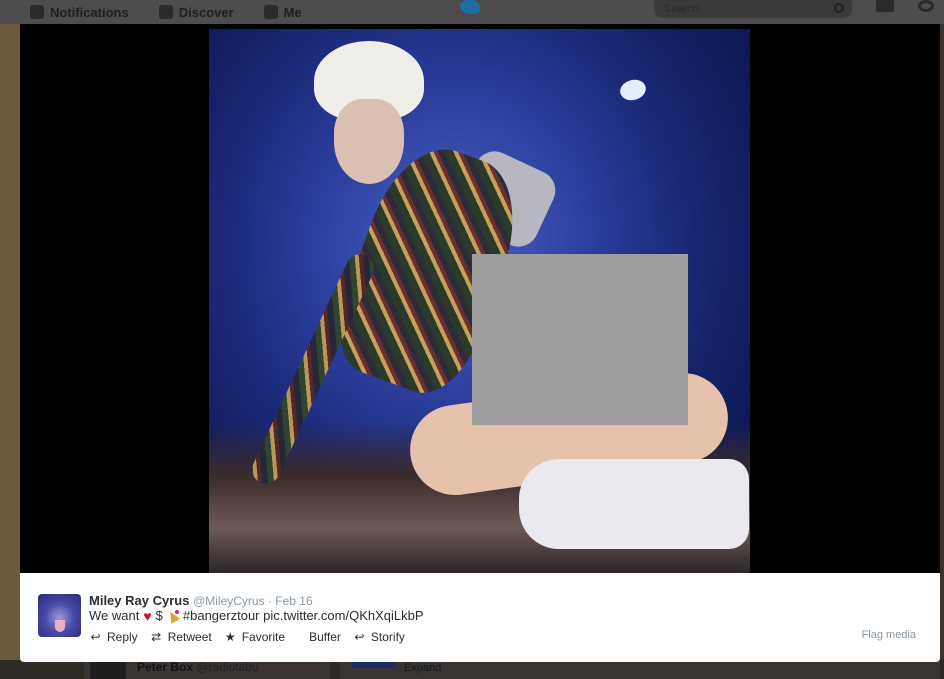  I want to click on retweet-button: ⇄ Retweet, so click(181, 637).